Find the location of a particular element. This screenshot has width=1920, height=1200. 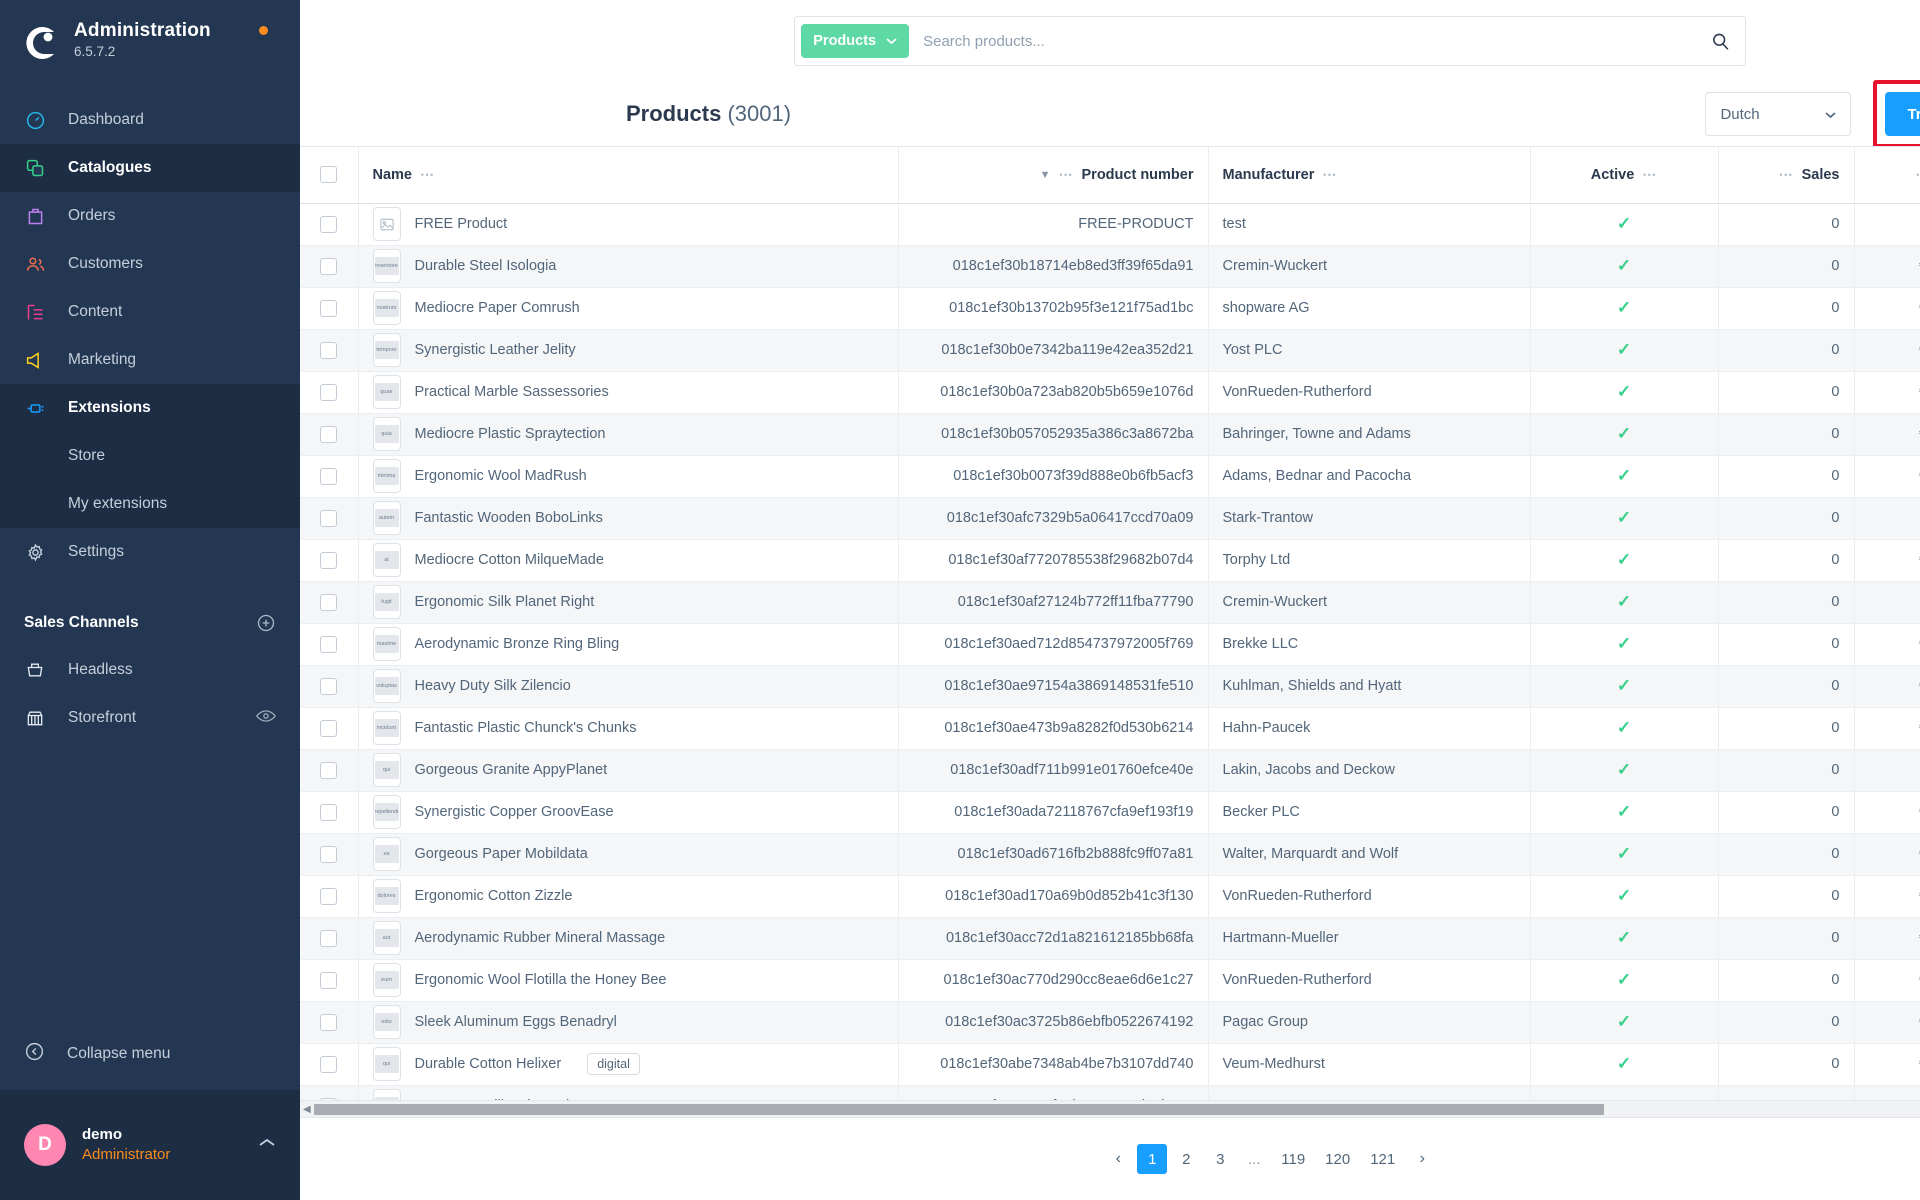

product-name: Aerodynamic Rubber Mineral Massage is located at coordinates (540, 938).